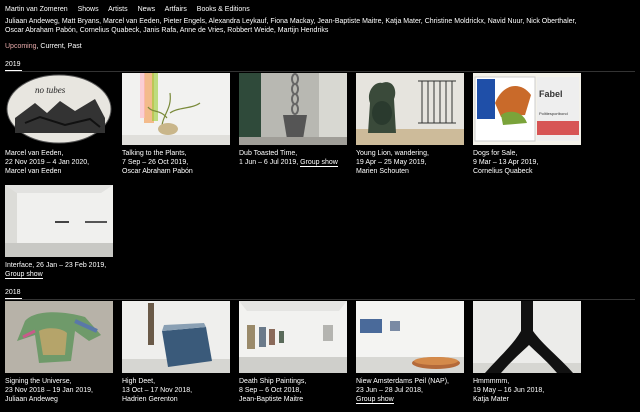  Describe the element at coordinates (157, 390) in the screenshot. I see `show-dates: 13 Oct – 17 Nov 2018,` at that location.